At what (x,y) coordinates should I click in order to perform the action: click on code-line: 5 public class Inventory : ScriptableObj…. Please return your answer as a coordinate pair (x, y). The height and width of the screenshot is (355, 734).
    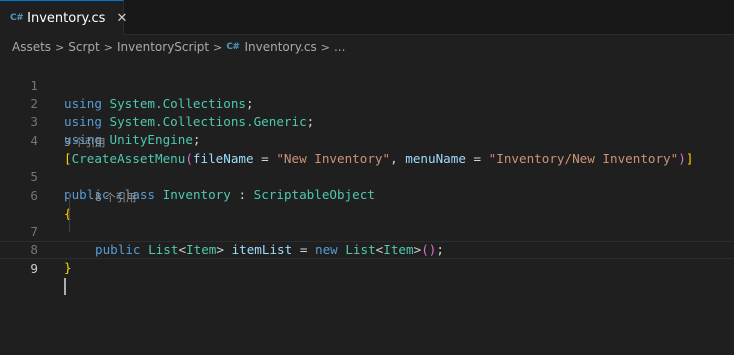
    Looking at the image, I should click on (367, 176).